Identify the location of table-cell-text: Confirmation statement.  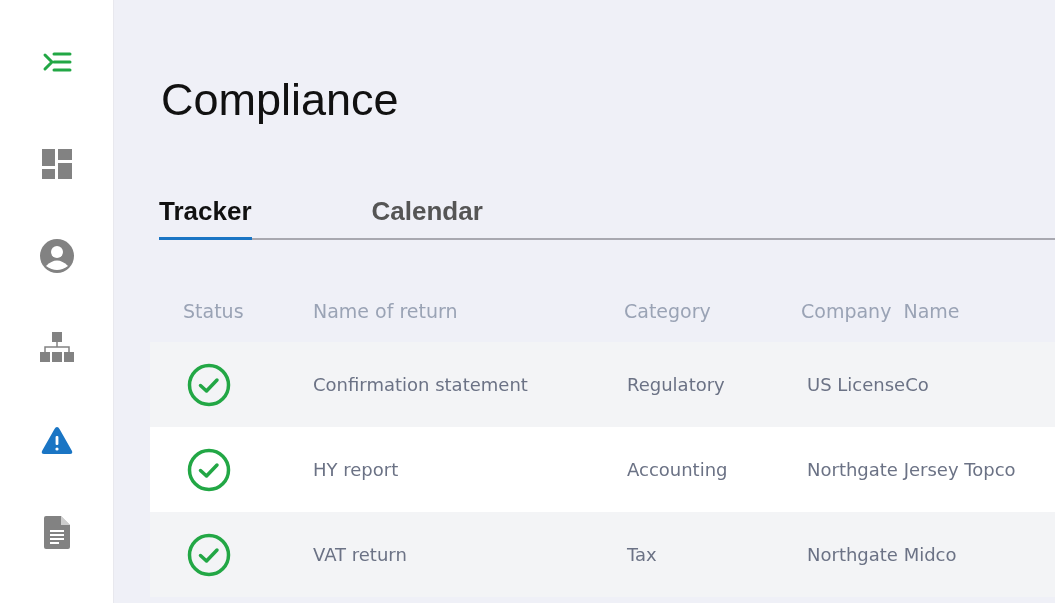
(421, 384).